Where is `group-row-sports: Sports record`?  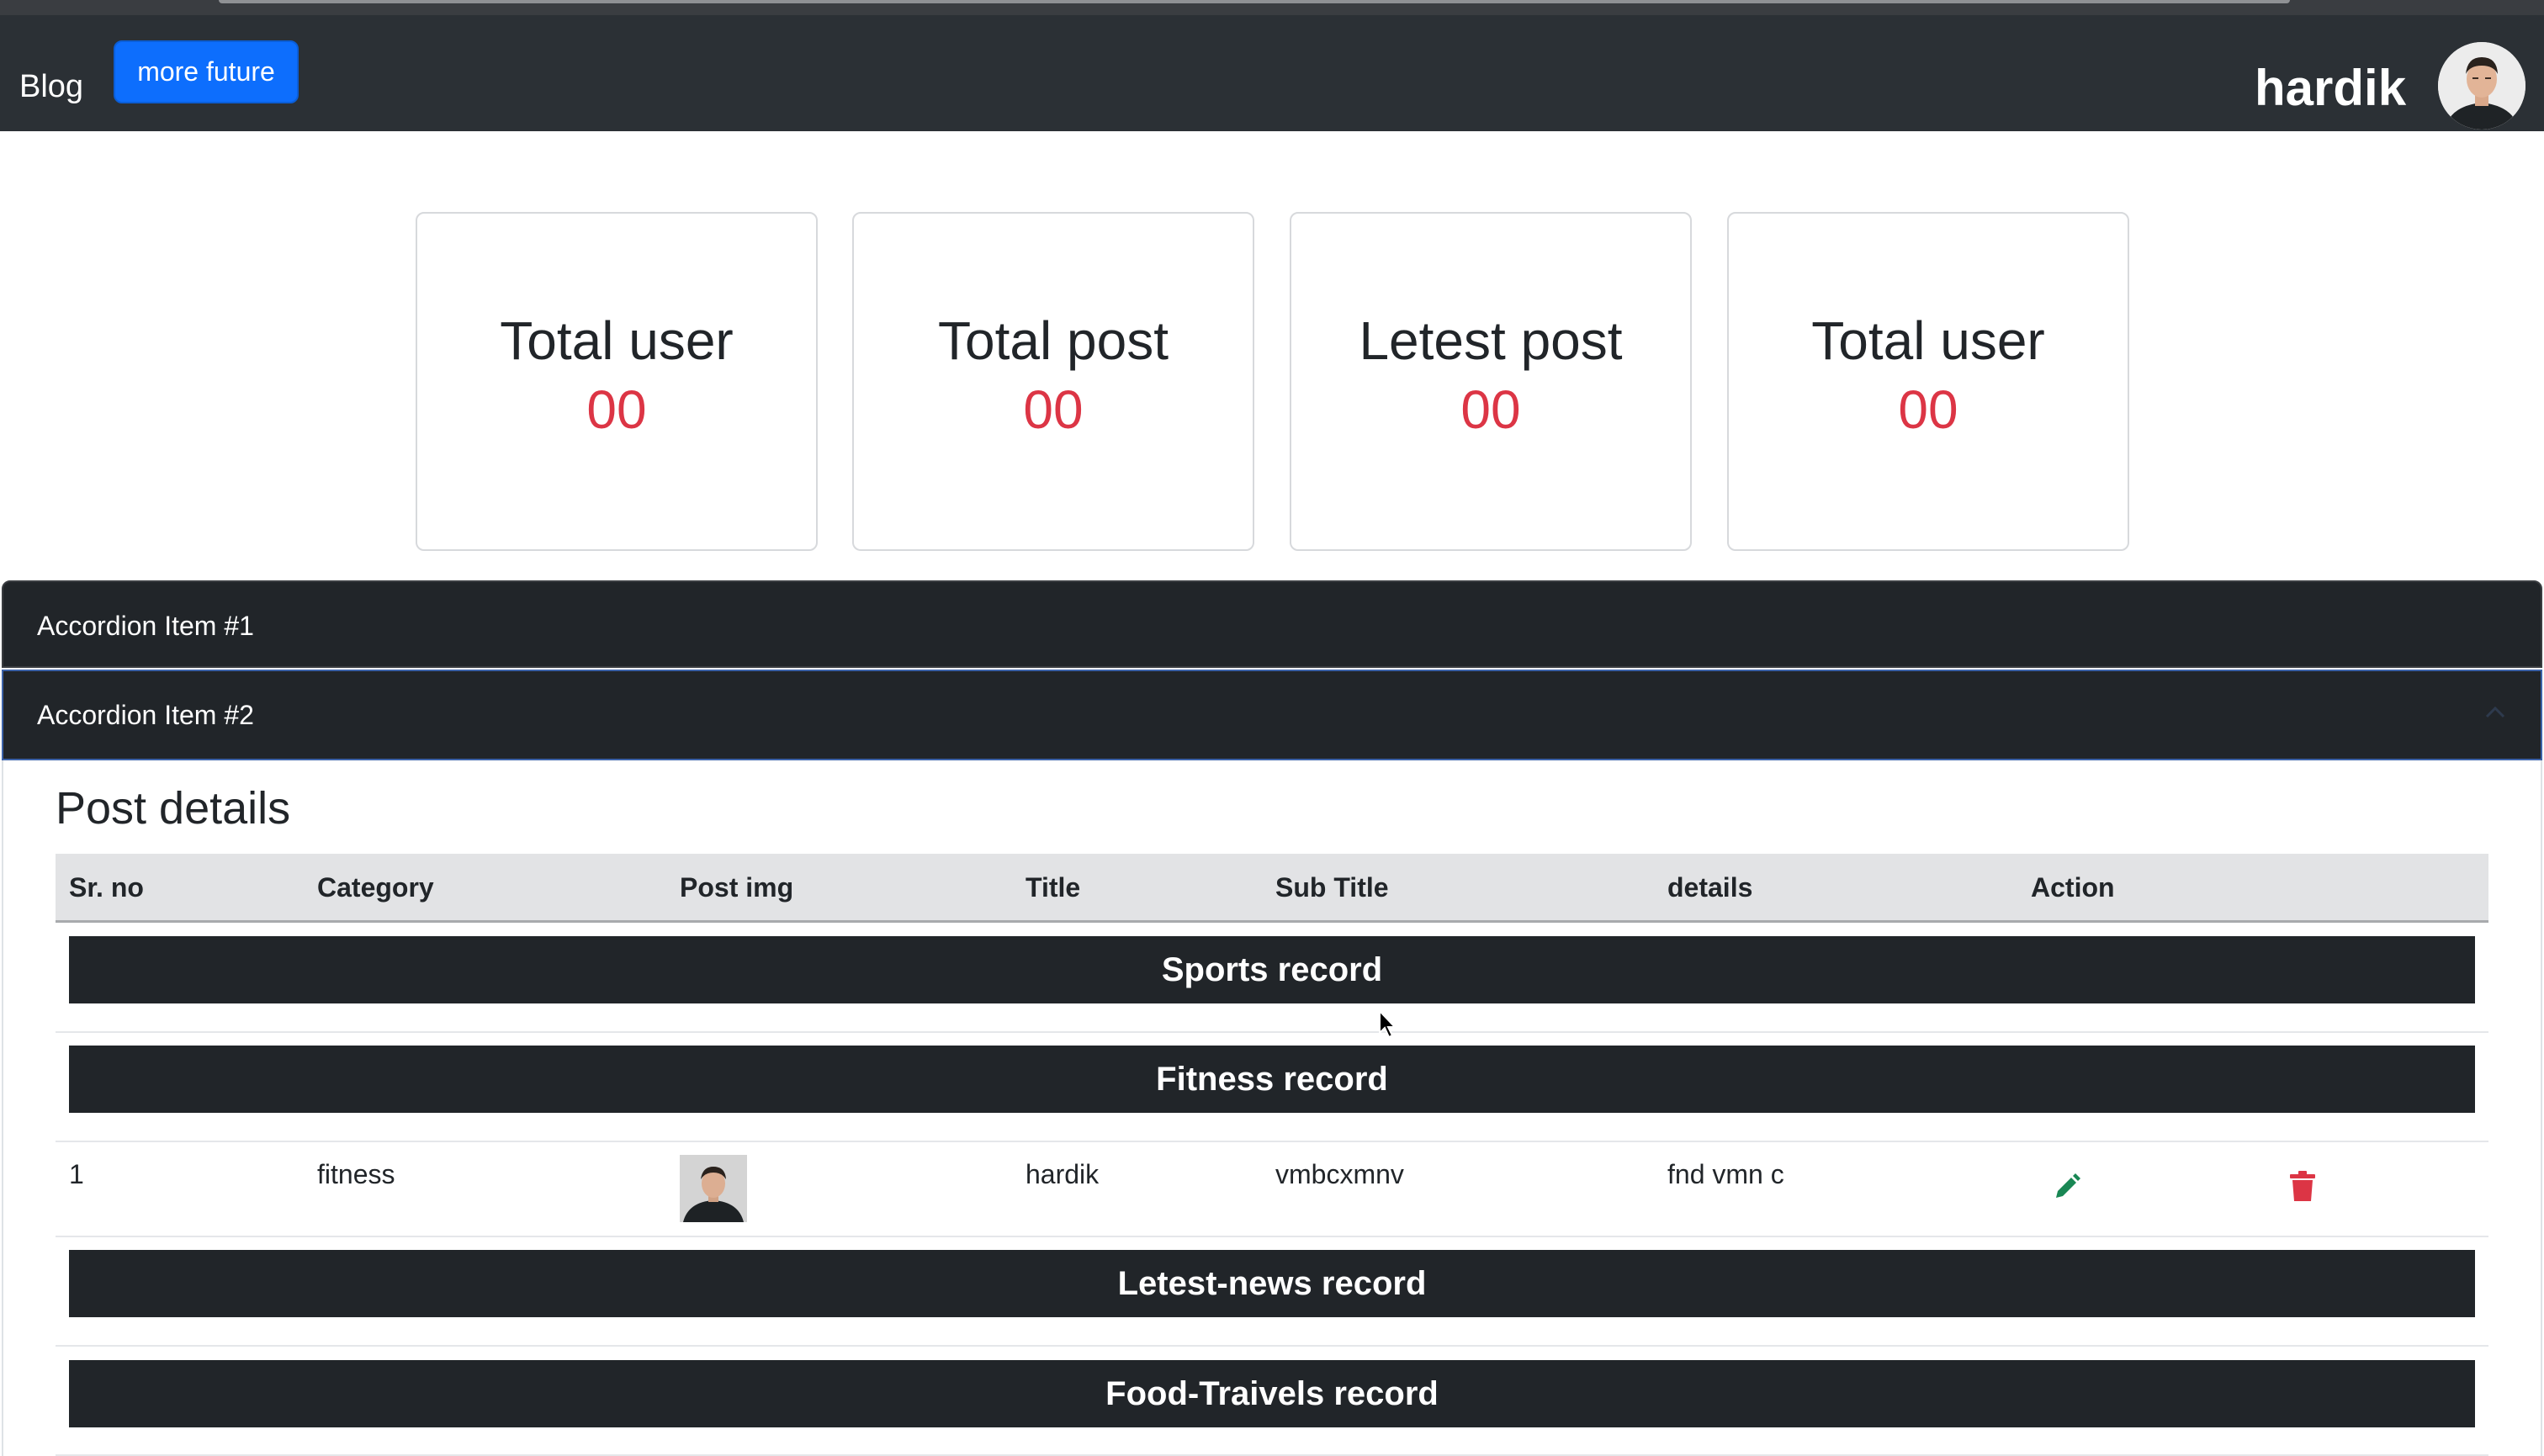 group-row-sports: Sports record is located at coordinates (1272, 969).